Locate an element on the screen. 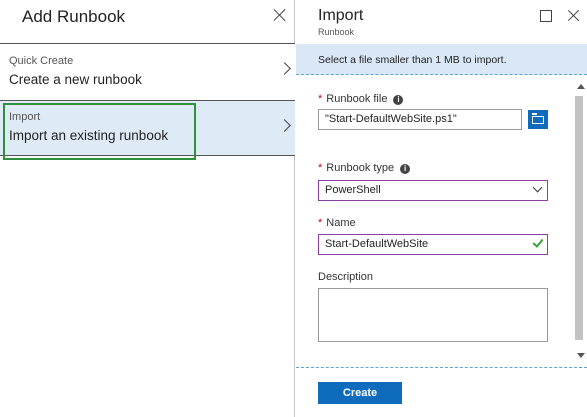 This screenshot has height=417, width=587. name-label: * Name is located at coordinates (337, 223).